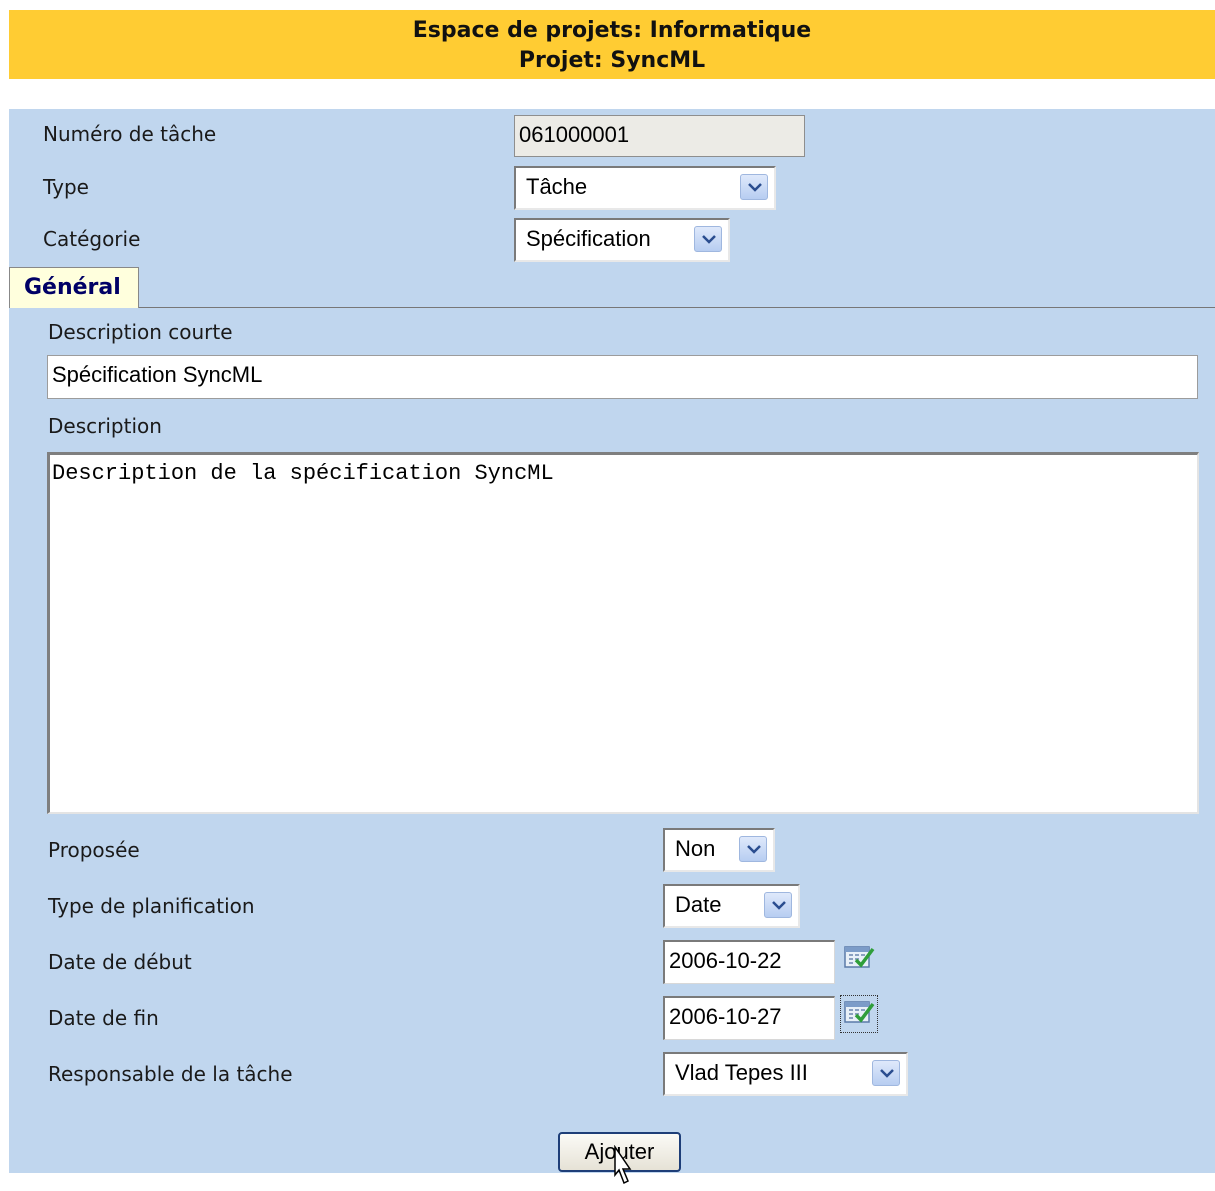  What do you see at coordinates (719, 850) in the screenshot?
I see `proposed-select: Non` at bounding box center [719, 850].